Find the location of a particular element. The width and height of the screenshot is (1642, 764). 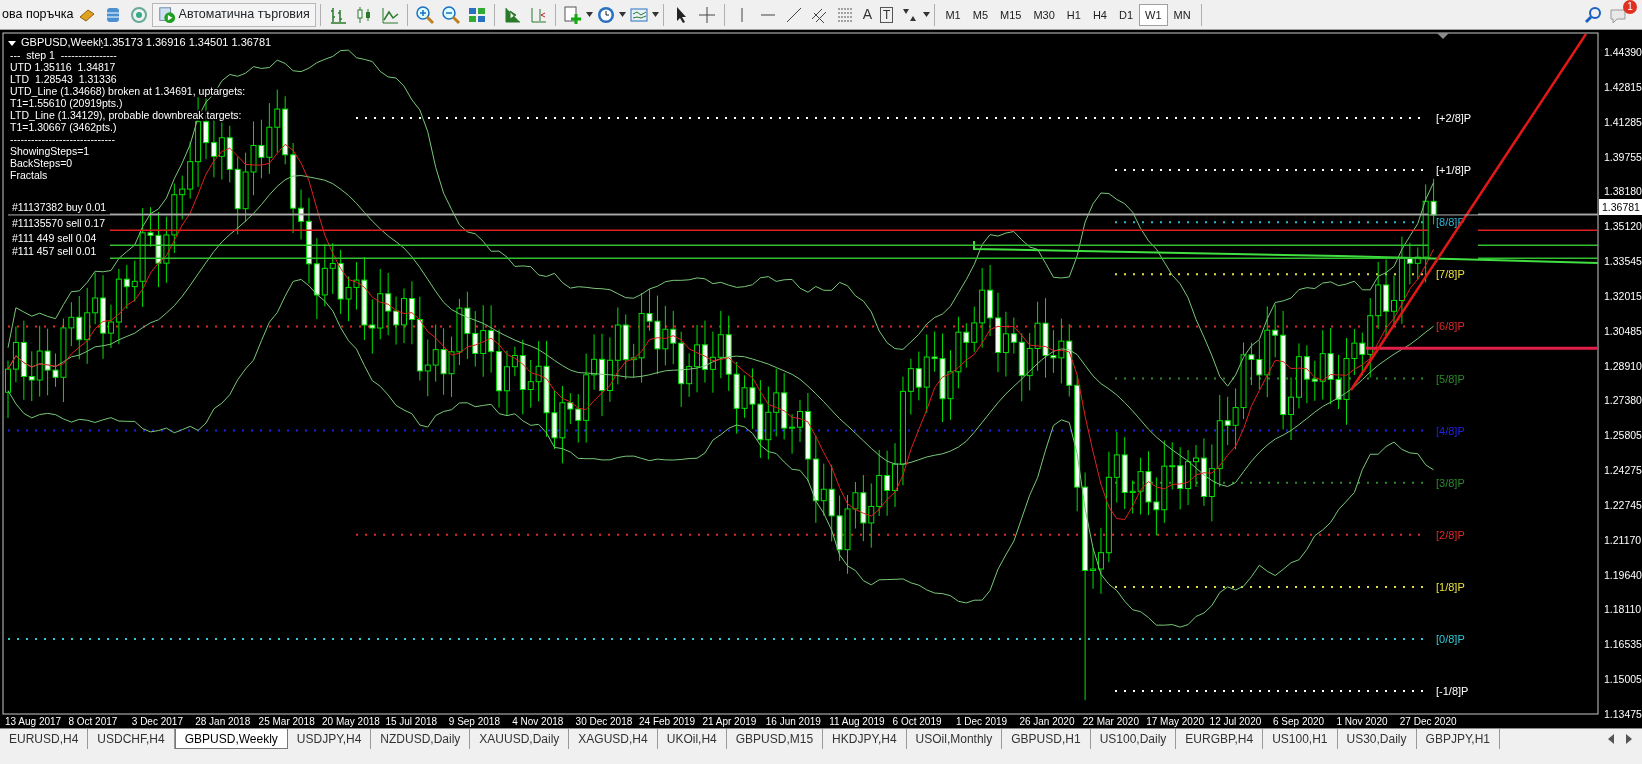

chart-tab: XAGUSD,H4 is located at coordinates (613, 739).